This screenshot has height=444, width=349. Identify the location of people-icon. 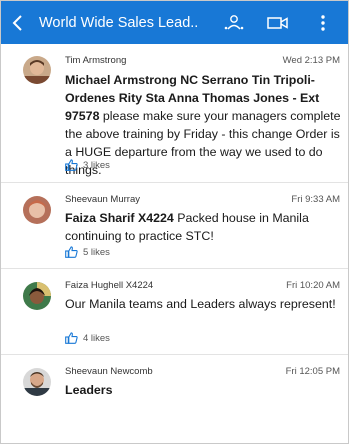
(234, 21).